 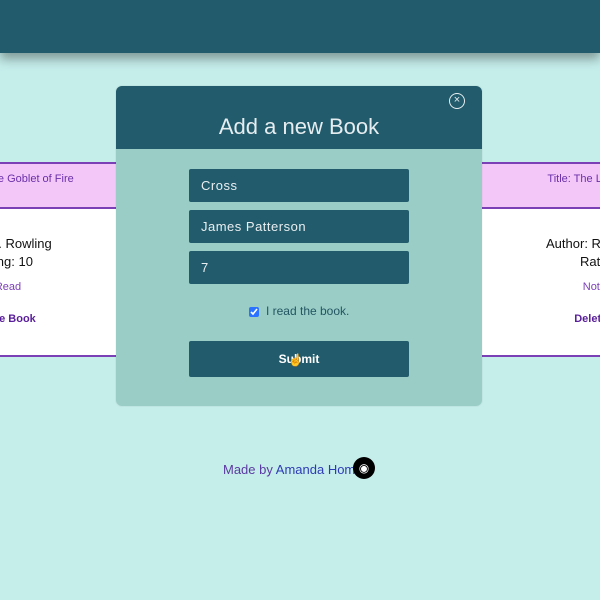 I want to click on modal-title: Add a new Book, so click(x=299, y=126).